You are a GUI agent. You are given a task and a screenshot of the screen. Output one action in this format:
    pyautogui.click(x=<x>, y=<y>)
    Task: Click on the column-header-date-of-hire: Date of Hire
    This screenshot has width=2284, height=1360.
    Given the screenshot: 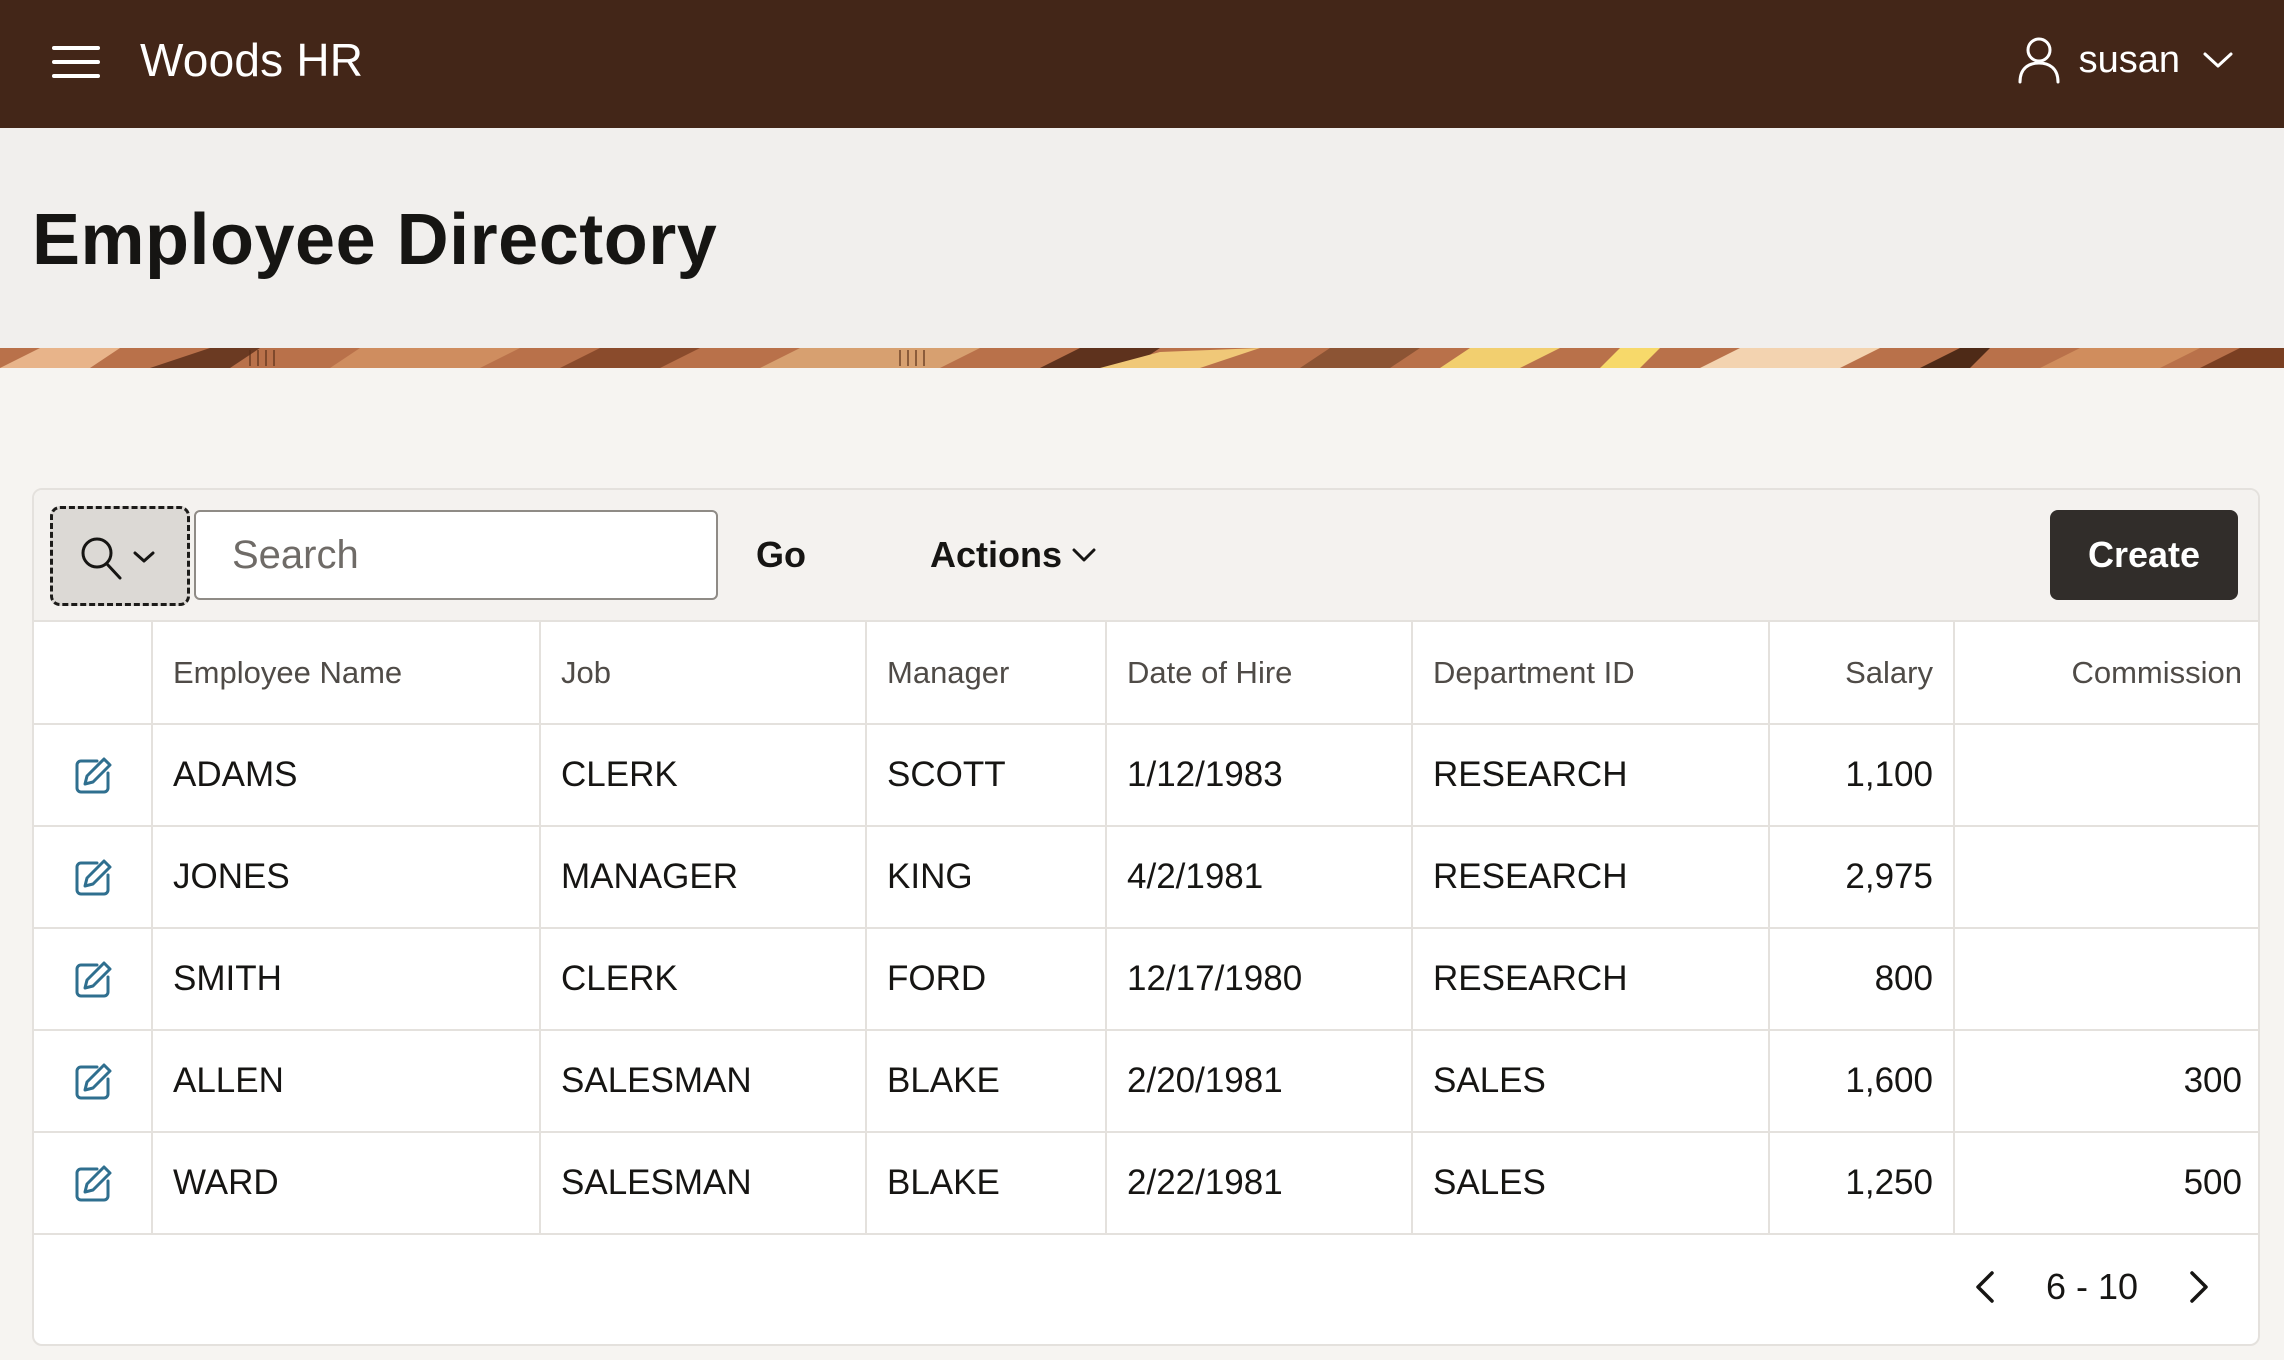 What is the action you would take?
    pyautogui.click(x=1259, y=673)
    